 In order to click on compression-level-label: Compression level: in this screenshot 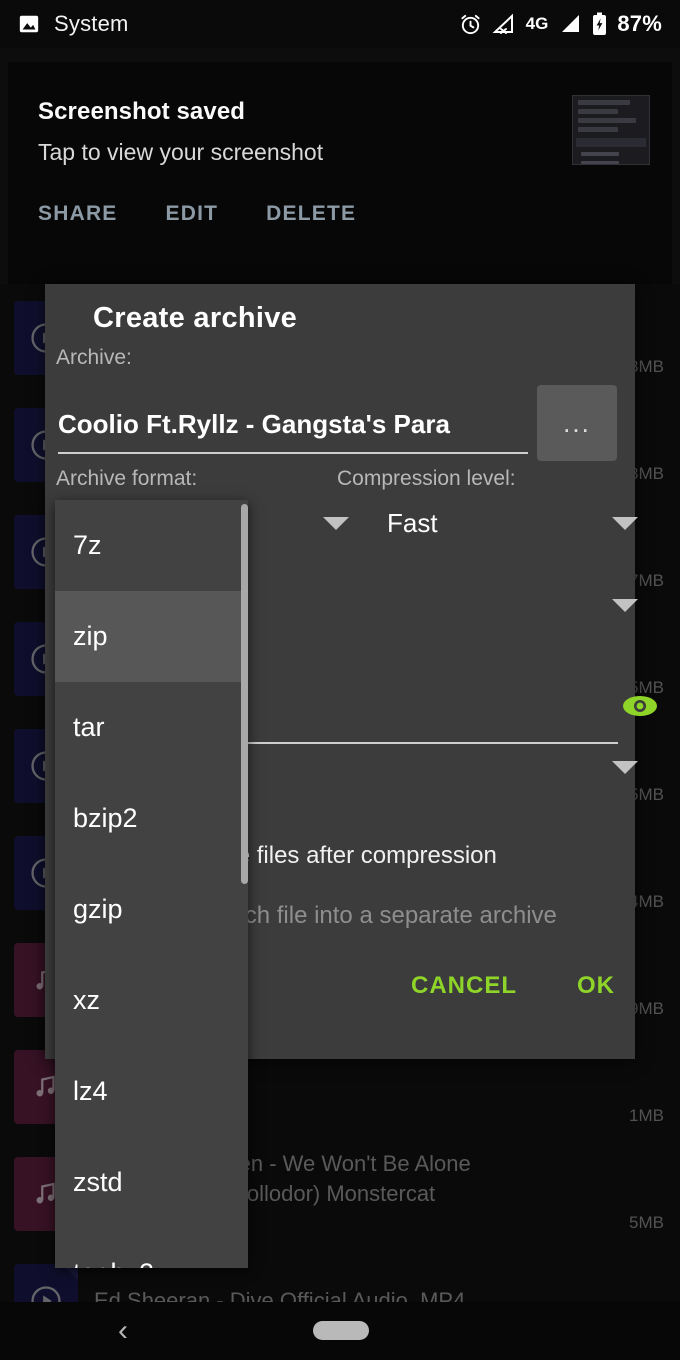, I will do `click(426, 478)`.